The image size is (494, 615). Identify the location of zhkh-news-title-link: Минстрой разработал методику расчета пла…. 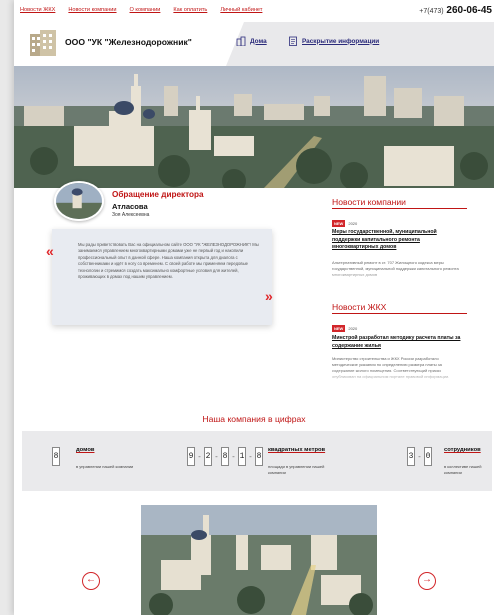
(397, 342).